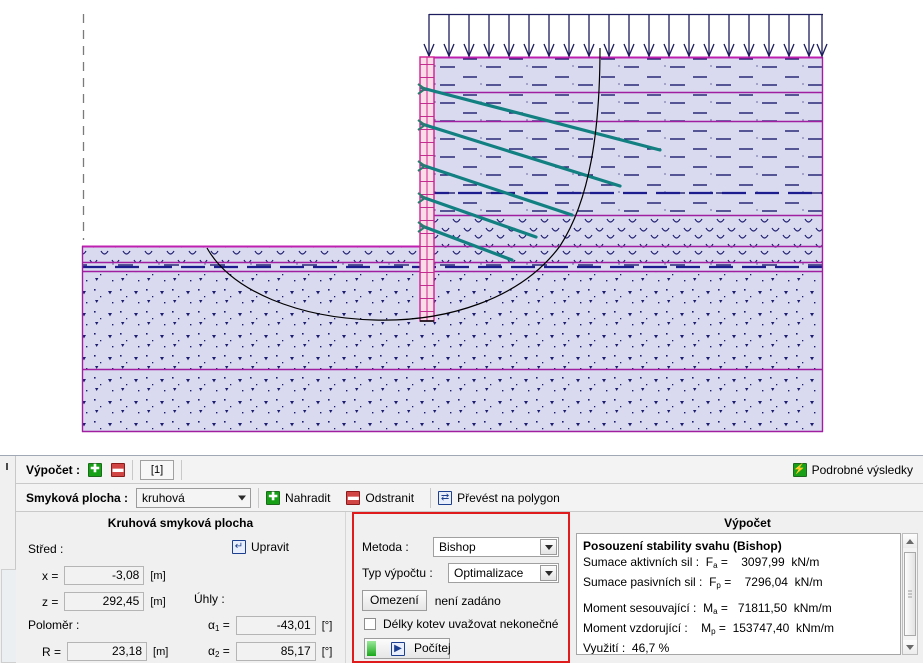 This screenshot has width=923, height=663. What do you see at coordinates (862, 469) in the screenshot?
I see `detailed-results-label: Podrobné výsledky` at bounding box center [862, 469].